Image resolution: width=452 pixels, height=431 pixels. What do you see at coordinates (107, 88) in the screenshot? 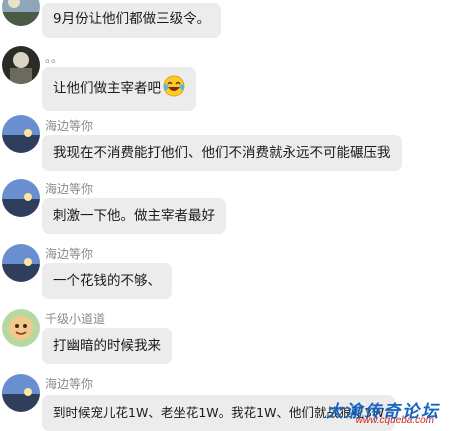
I see `message-text: 让他们做主宰者吧` at bounding box center [107, 88].